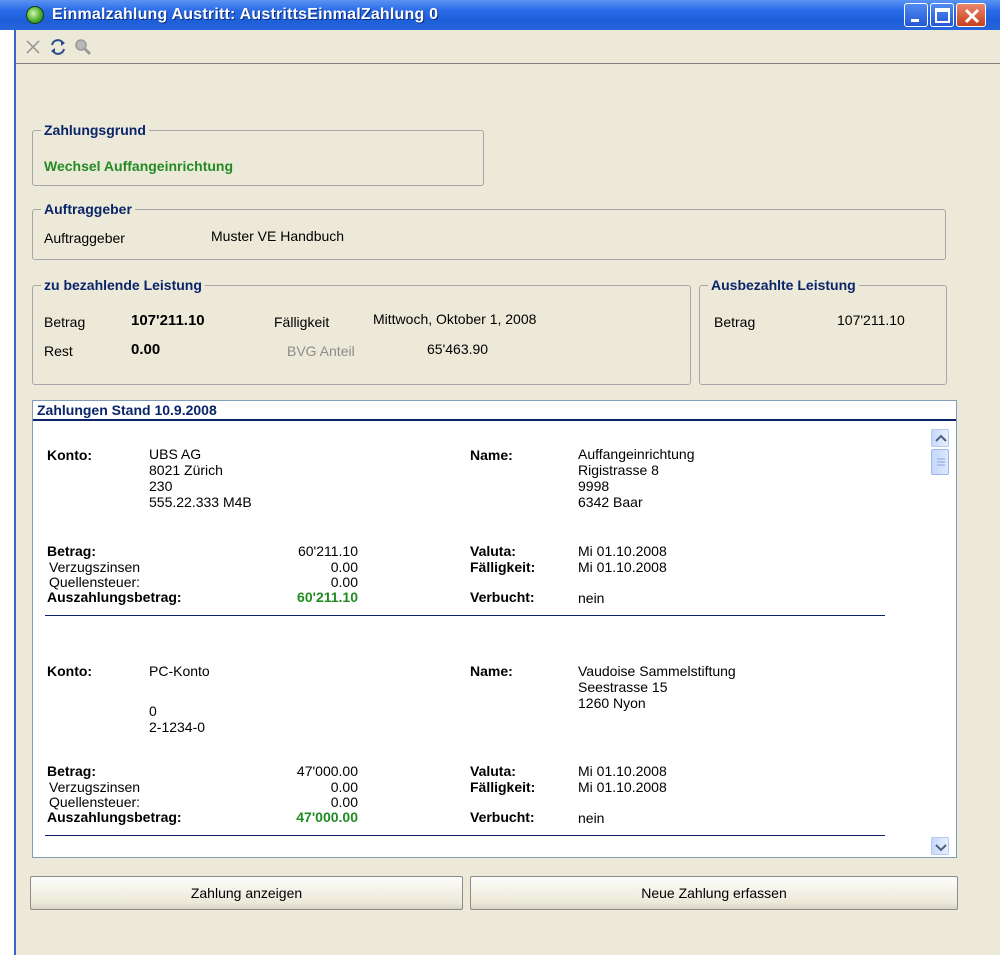 The width and height of the screenshot is (1000, 955). I want to click on auftraggeber-value: Muster VE Handbuch, so click(278, 236).